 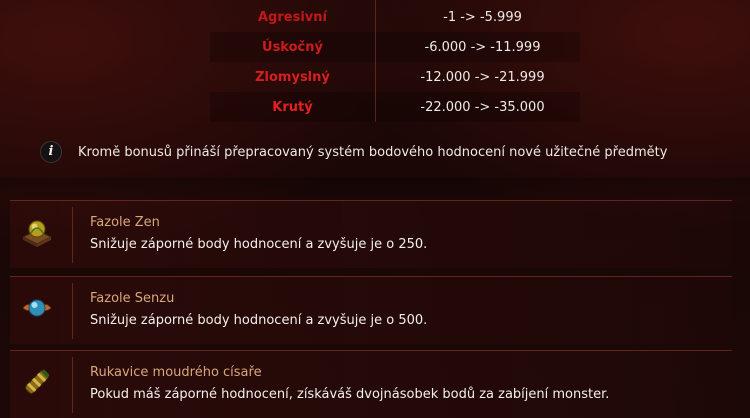 What do you see at coordinates (132, 298) in the screenshot?
I see `item-title: Fazole Senzu` at bounding box center [132, 298].